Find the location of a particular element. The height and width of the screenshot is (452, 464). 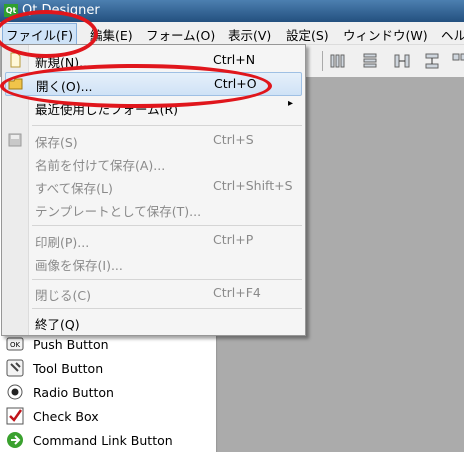

menu-item-new: 新規(N)... Ctrl+N is located at coordinates (153, 60).